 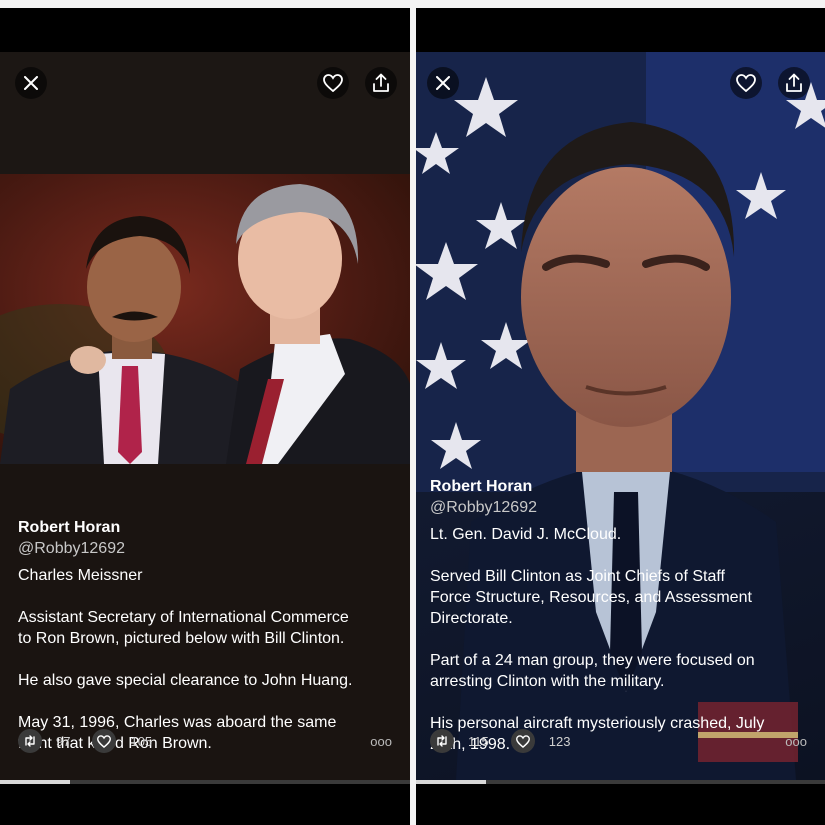 What do you see at coordinates (205, 113) in the screenshot?
I see `header-area` at bounding box center [205, 113].